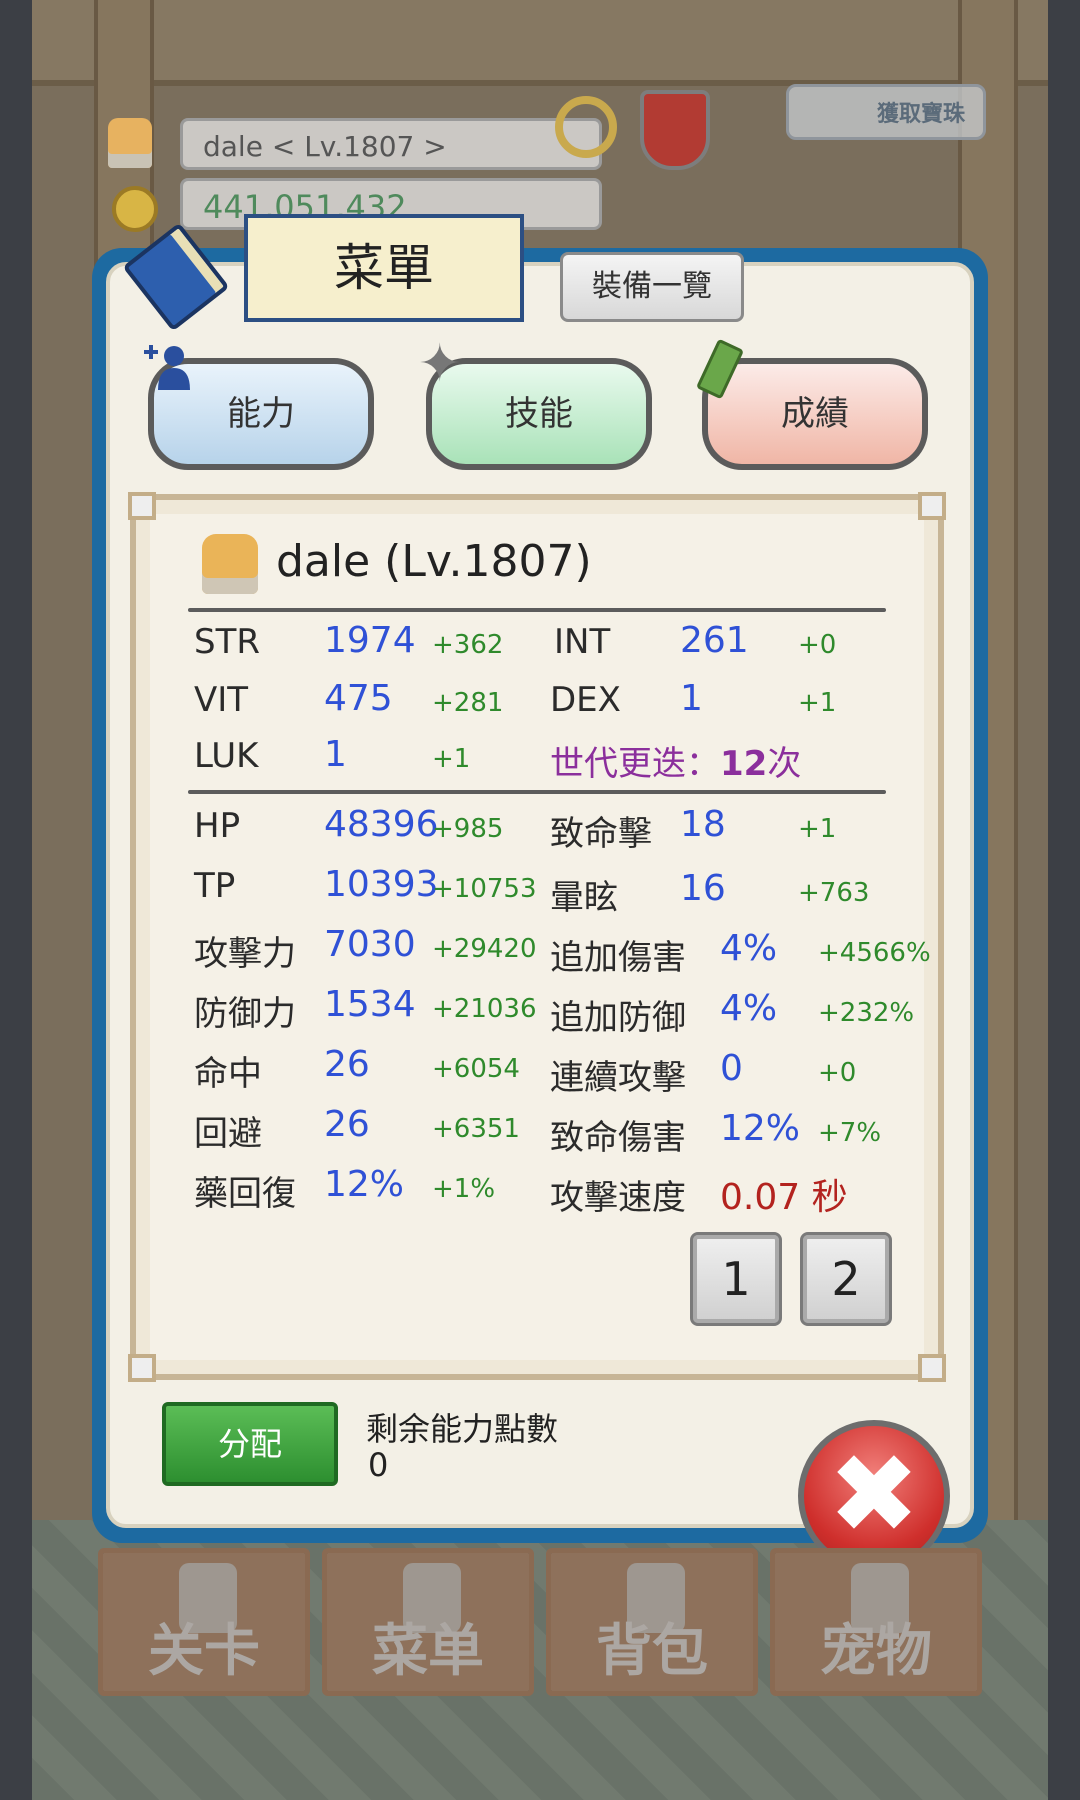 The height and width of the screenshot is (1800, 1080). Describe the element at coordinates (703, 824) in the screenshot. I see `stat-value: 18` at that location.